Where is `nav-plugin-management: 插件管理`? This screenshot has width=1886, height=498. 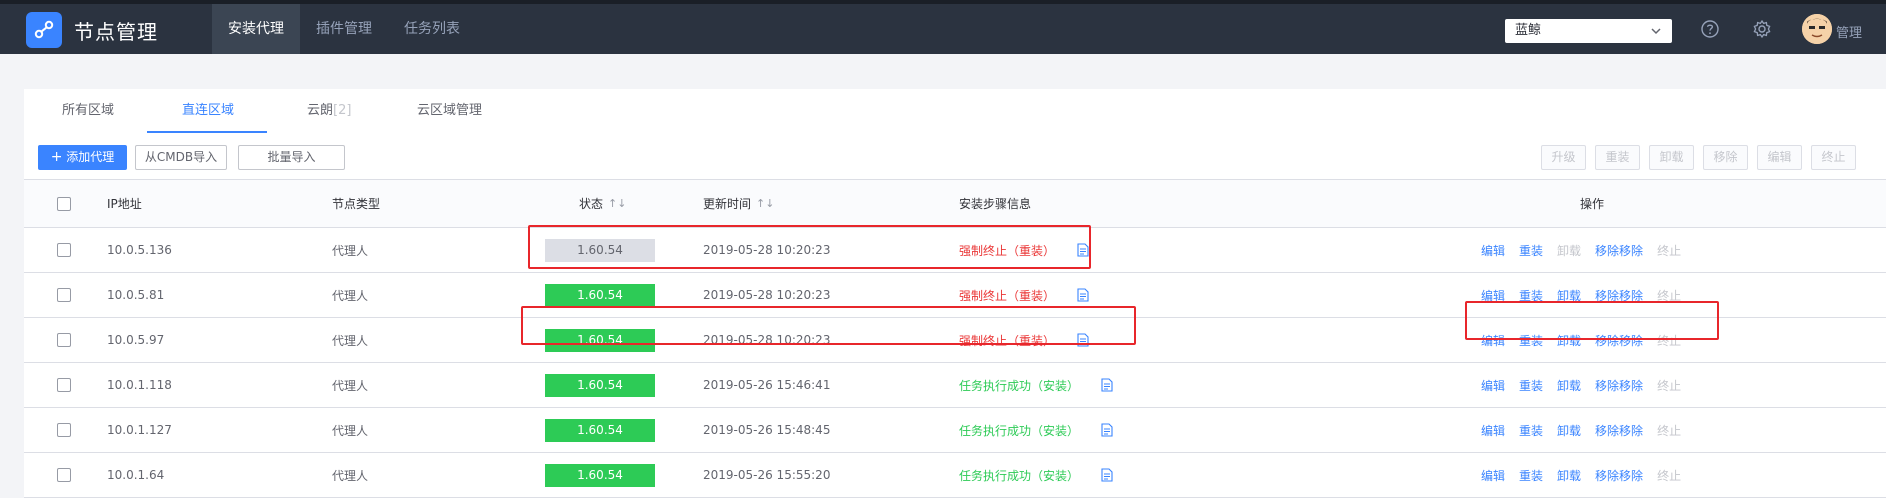
nav-plugin-management: 插件管理 is located at coordinates (344, 29).